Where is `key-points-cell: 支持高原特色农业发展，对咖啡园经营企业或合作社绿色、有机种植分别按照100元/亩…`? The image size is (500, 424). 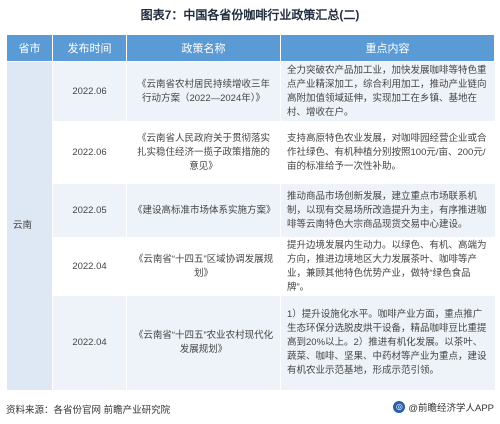 key-points-cell: 支持高原特色农业发展，对咖啡园经营企业或合作社绿色、有机种植分别按照100元/亩… is located at coordinates (387, 152).